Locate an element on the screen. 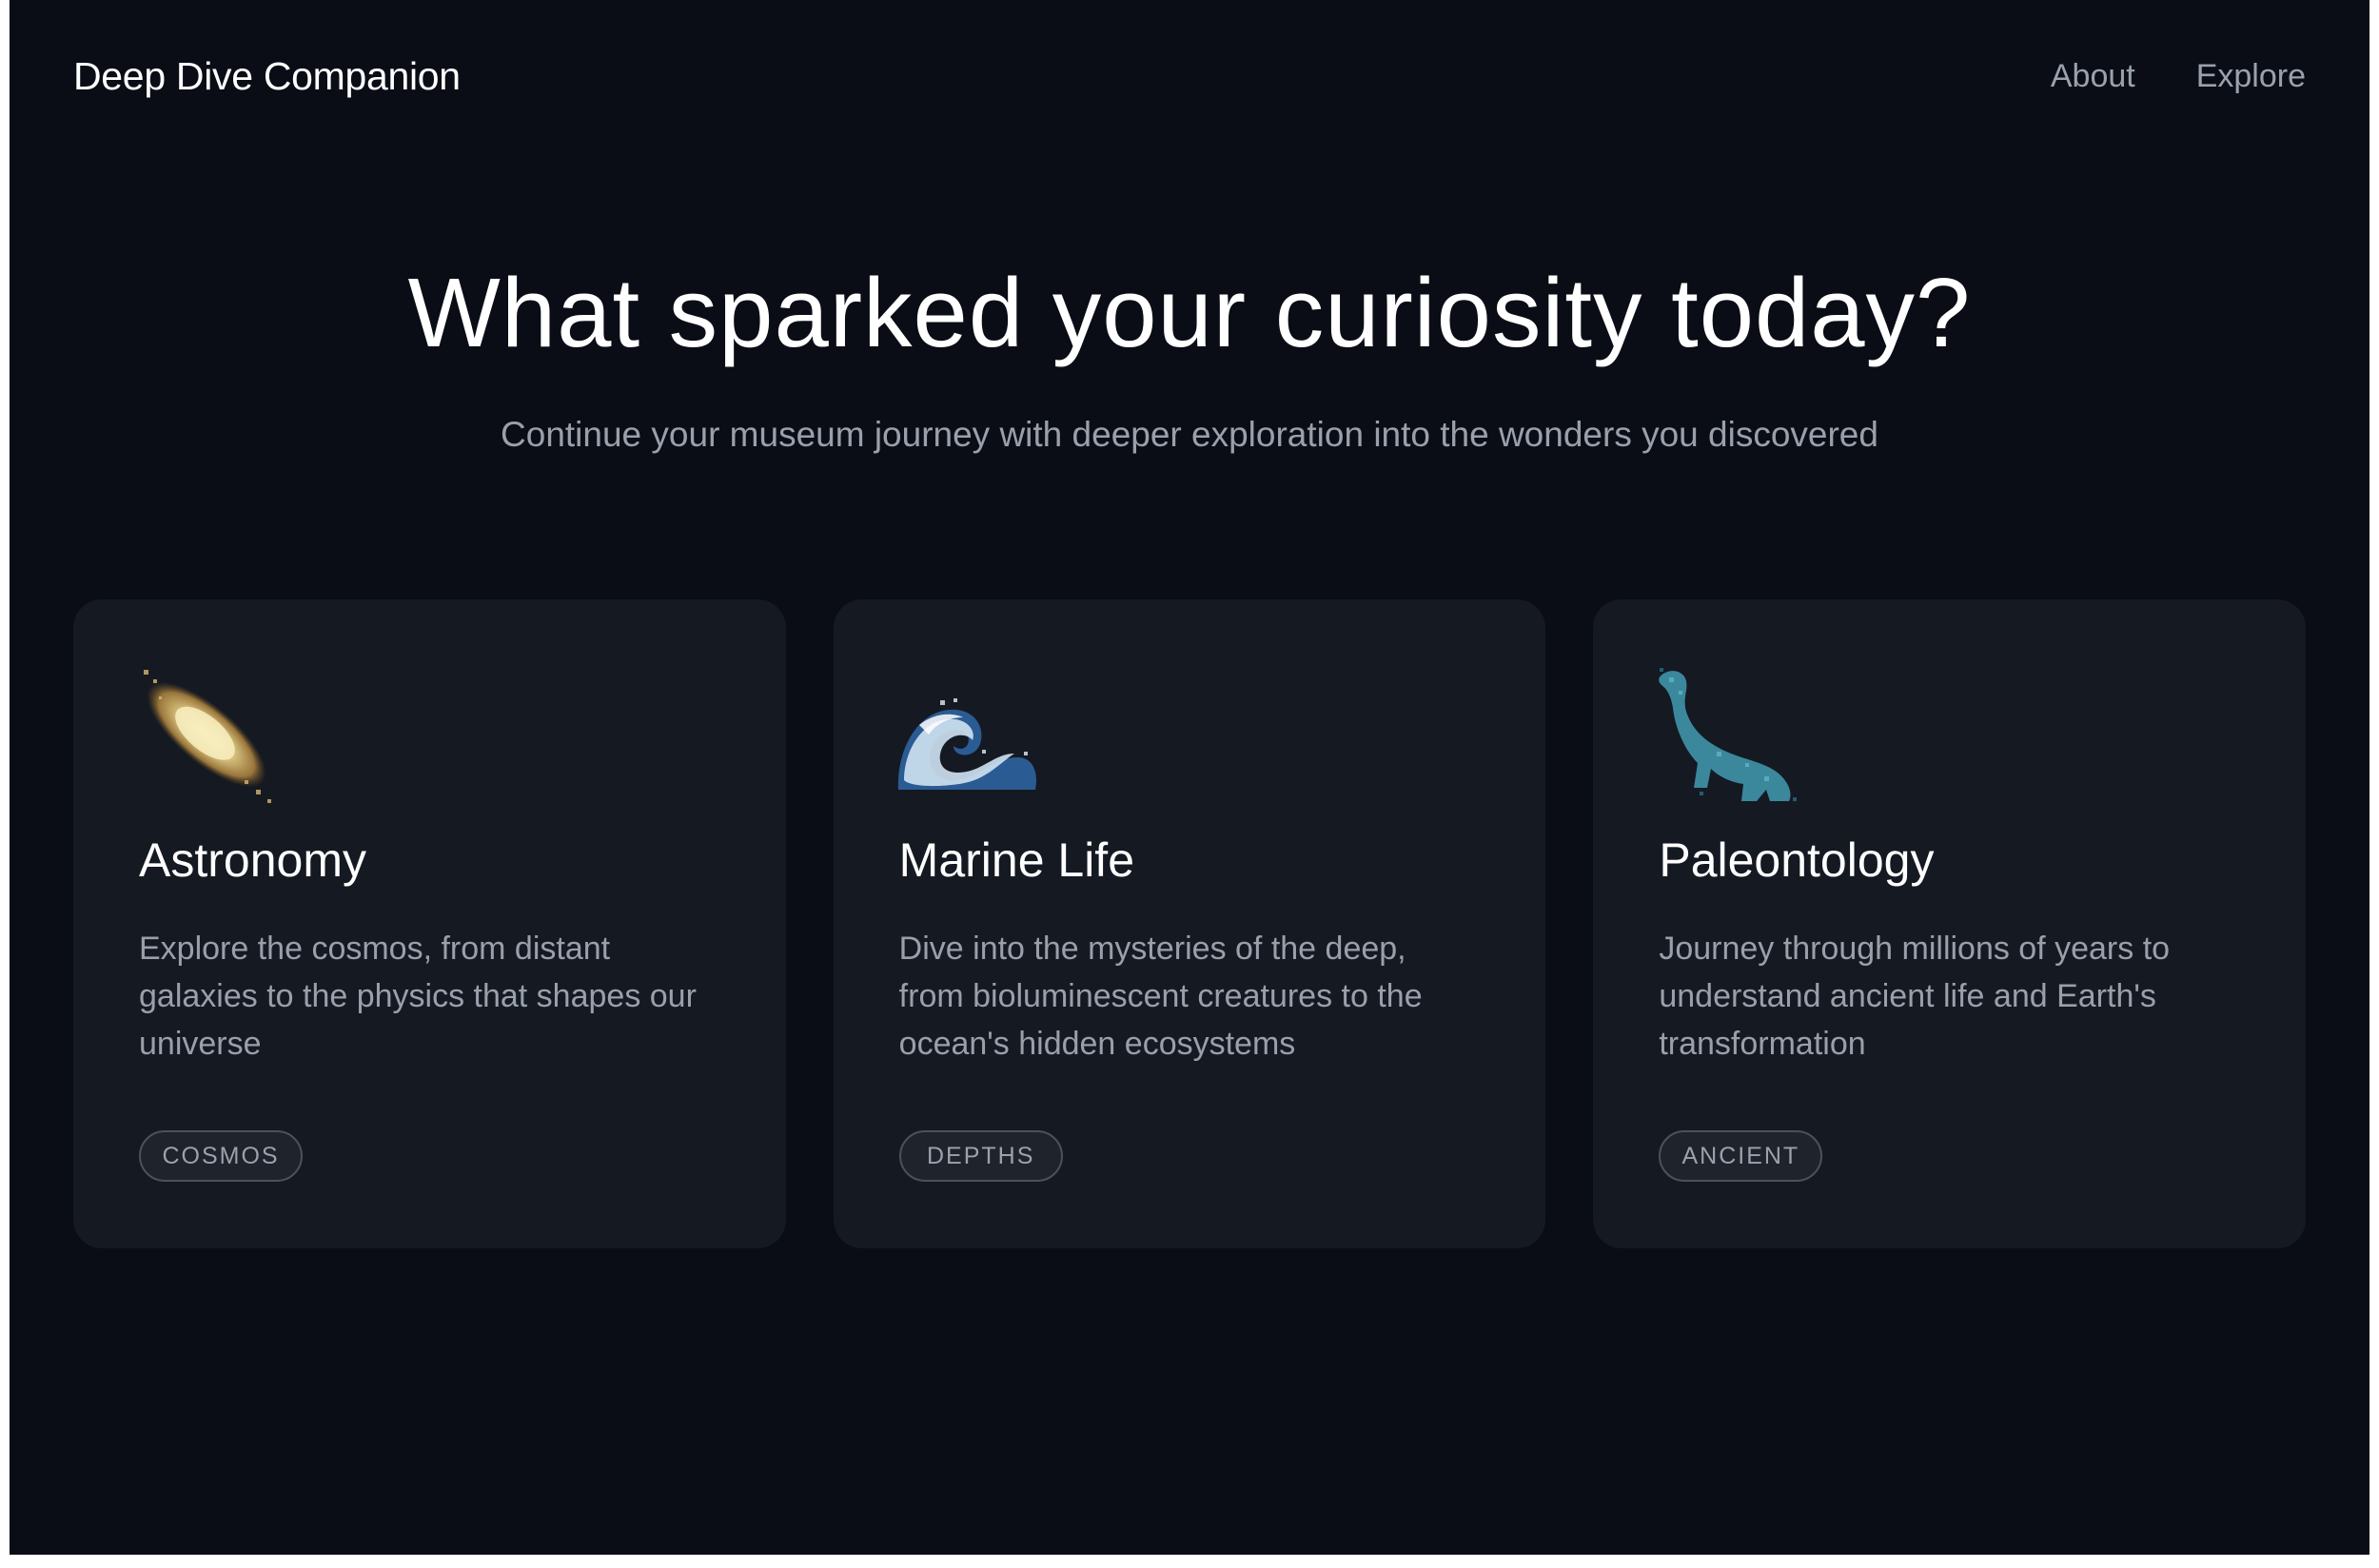 Image resolution: width=2379 pixels, height=1568 pixels. site-header: Deep Dive Companion About Explore is located at coordinates (1189, 76).